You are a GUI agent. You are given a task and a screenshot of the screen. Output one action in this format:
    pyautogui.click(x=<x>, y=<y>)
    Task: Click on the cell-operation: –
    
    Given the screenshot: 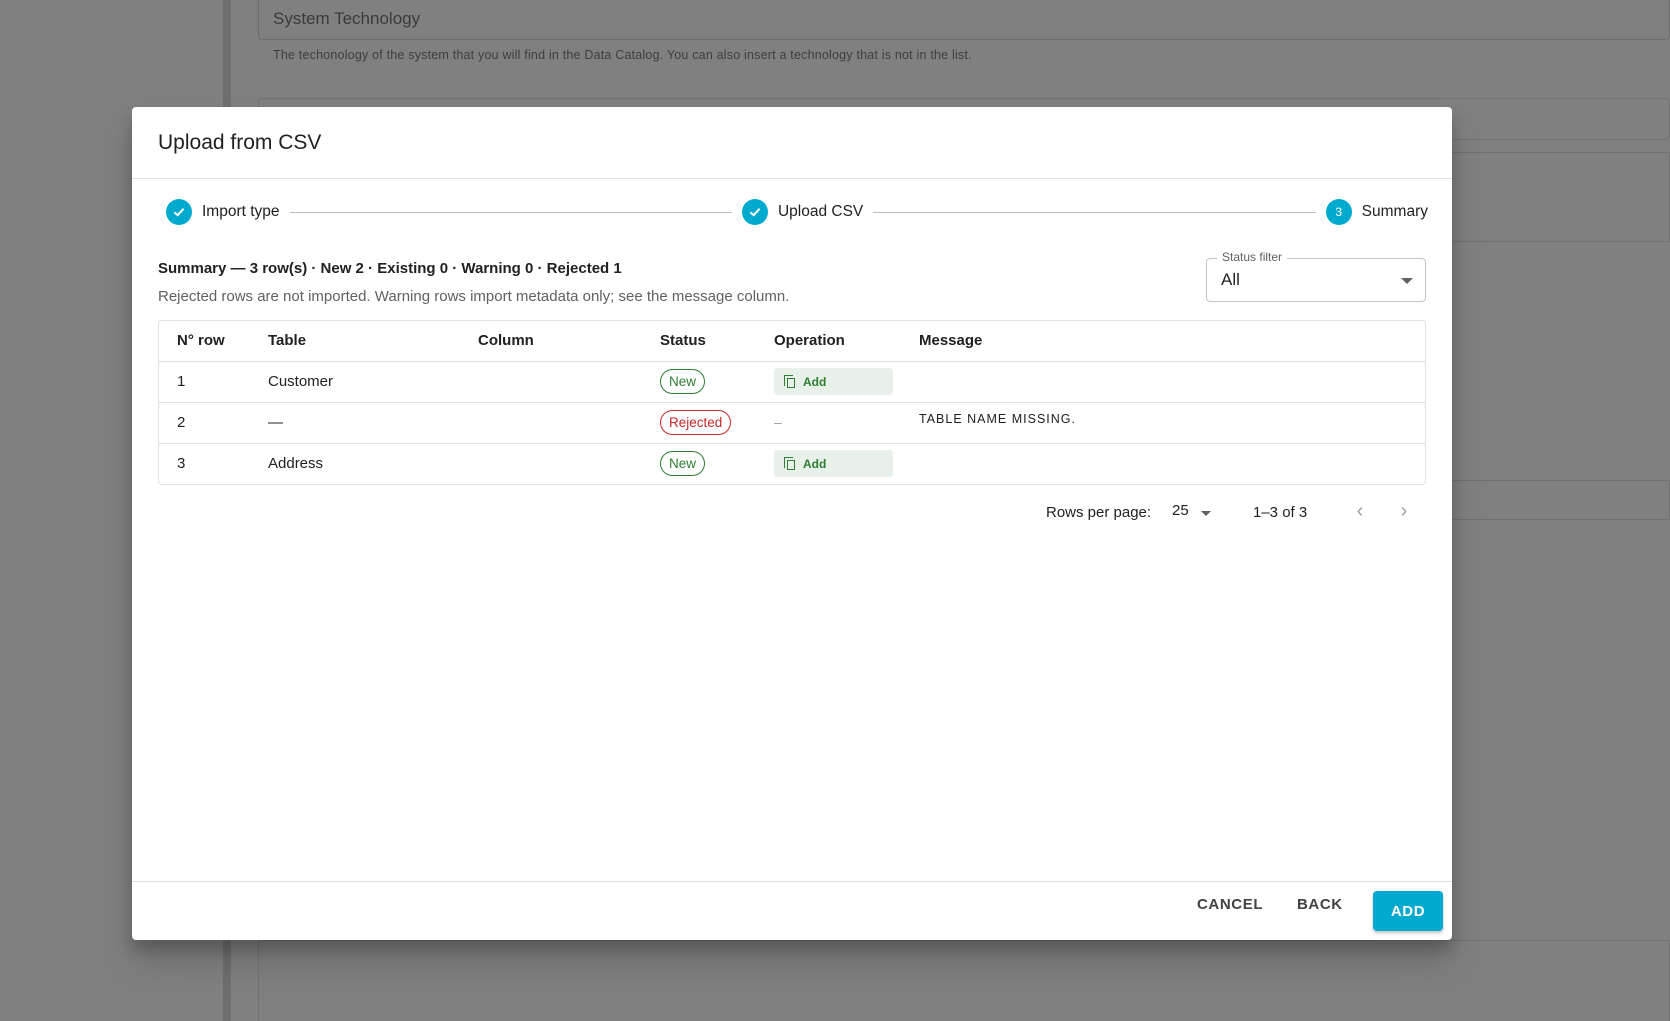 What is the action you would take?
    pyautogui.click(x=828, y=423)
    